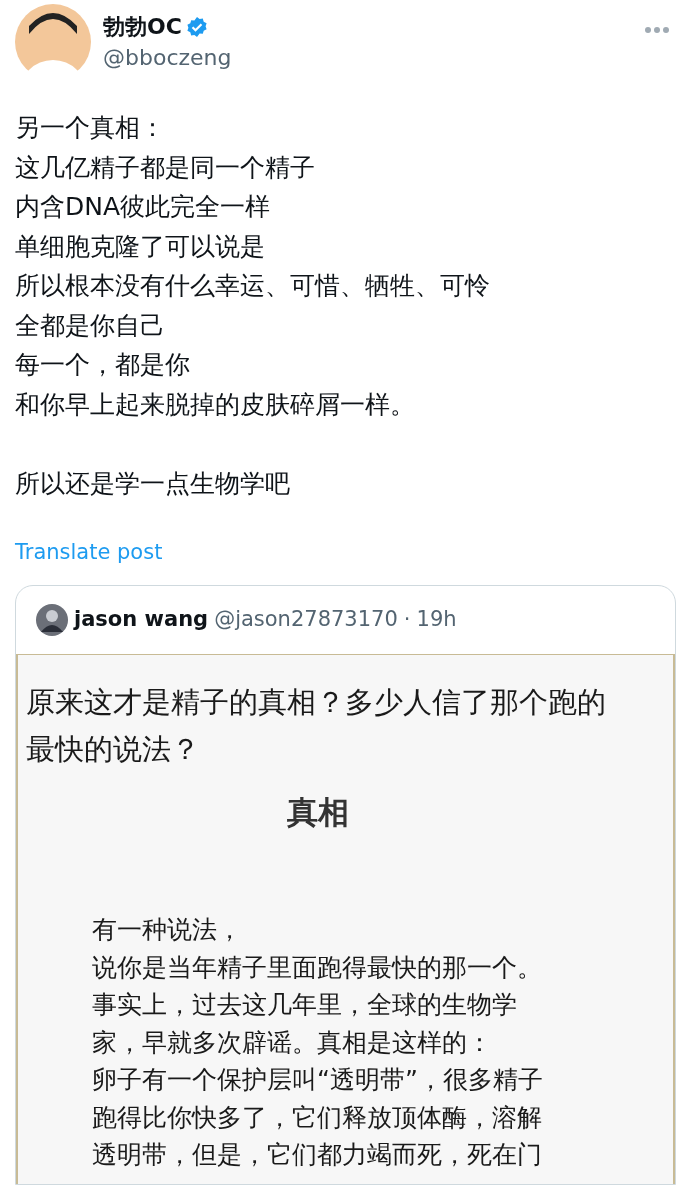 This screenshot has width=691, height=1200. What do you see at coordinates (102, 365) in the screenshot?
I see `post-text-line: 每一个，都是你` at bounding box center [102, 365].